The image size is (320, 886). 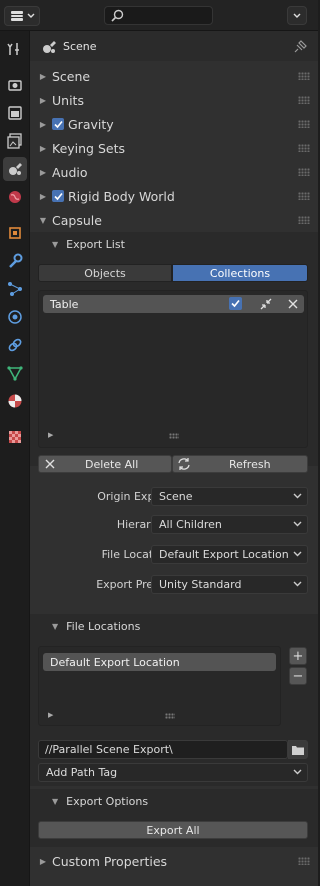 I want to click on world-icon, so click(x=15, y=197).